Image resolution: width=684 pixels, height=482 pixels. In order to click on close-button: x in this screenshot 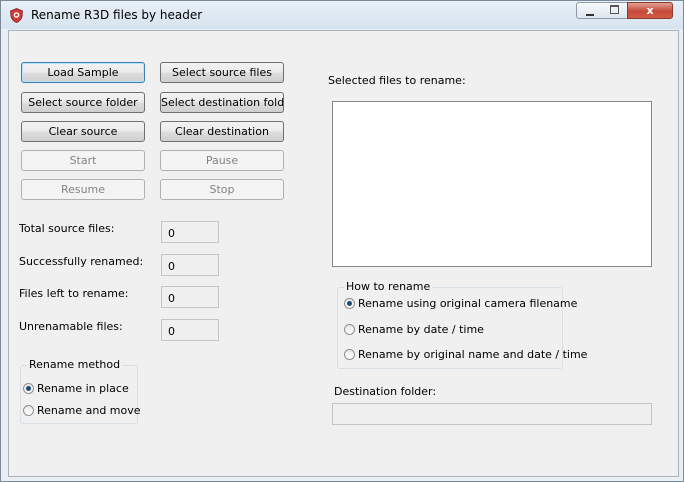, I will do `click(650, 10)`.